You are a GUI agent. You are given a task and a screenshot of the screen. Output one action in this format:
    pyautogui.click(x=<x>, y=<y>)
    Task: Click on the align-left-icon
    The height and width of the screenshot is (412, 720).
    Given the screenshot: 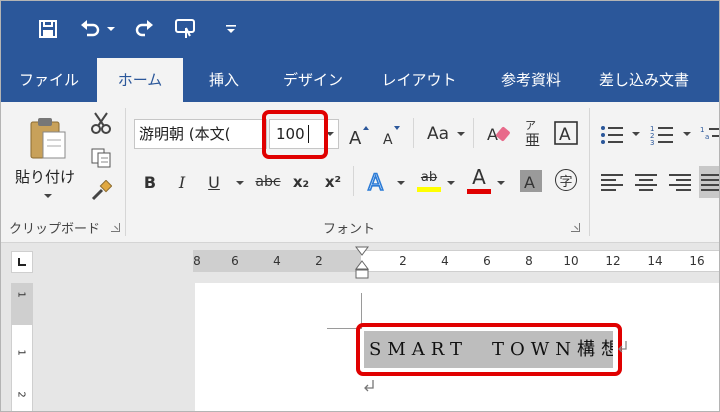 What is the action you would take?
    pyautogui.click(x=612, y=182)
    